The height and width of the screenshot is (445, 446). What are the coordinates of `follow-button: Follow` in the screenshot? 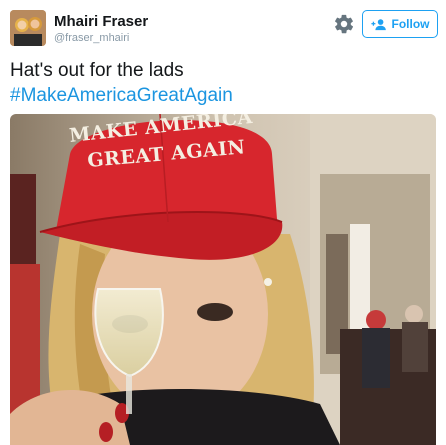 It's located at (400, 24).